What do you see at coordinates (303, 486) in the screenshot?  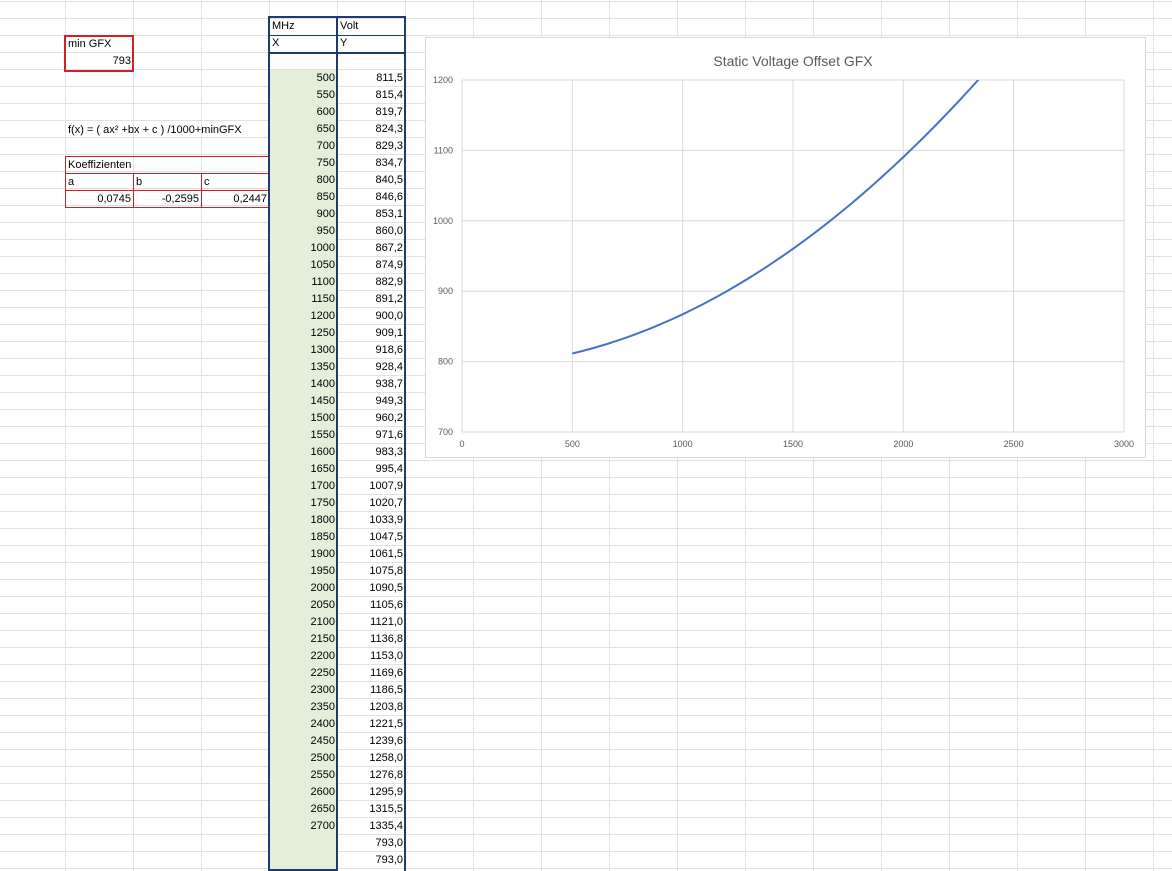 I see `x-cell: 1700` at bounding box center [303, 486].